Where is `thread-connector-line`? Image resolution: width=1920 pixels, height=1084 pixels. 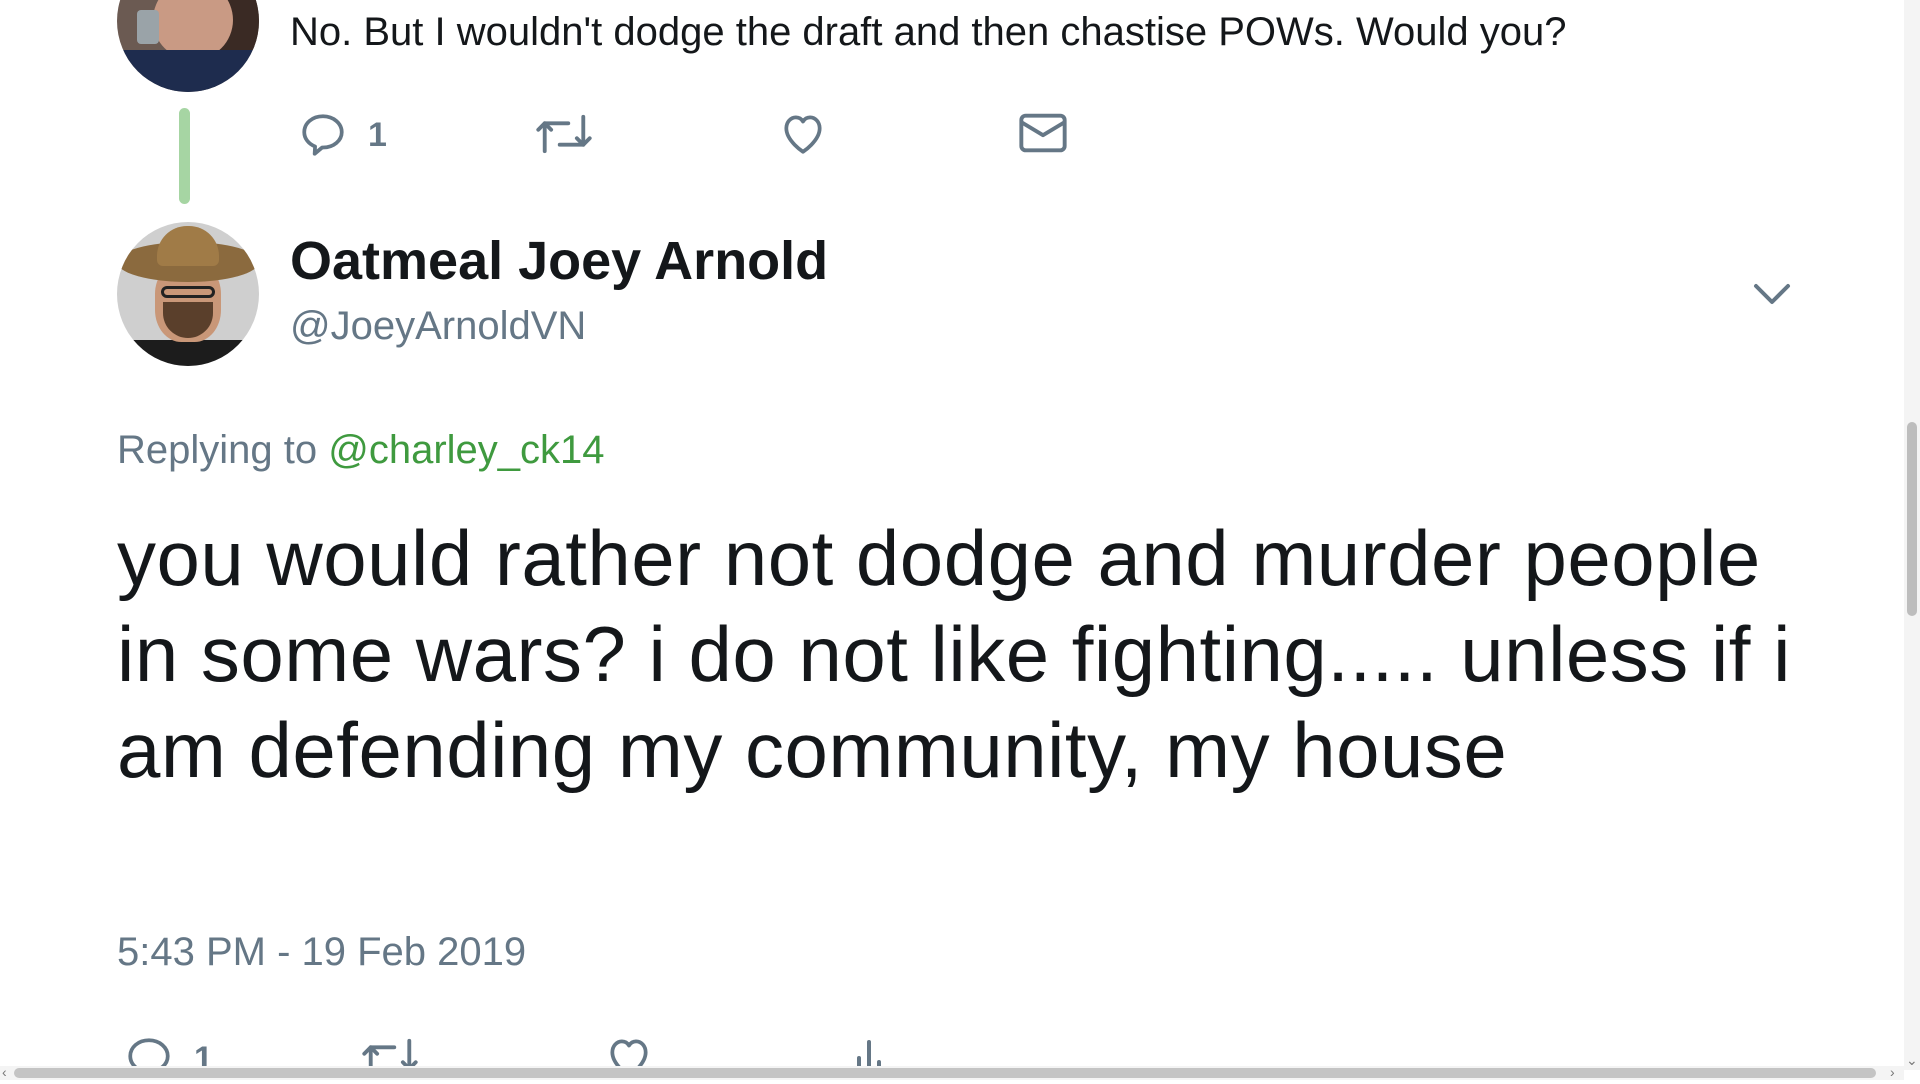 thread-connector-line is located at coordinates (184, 156).